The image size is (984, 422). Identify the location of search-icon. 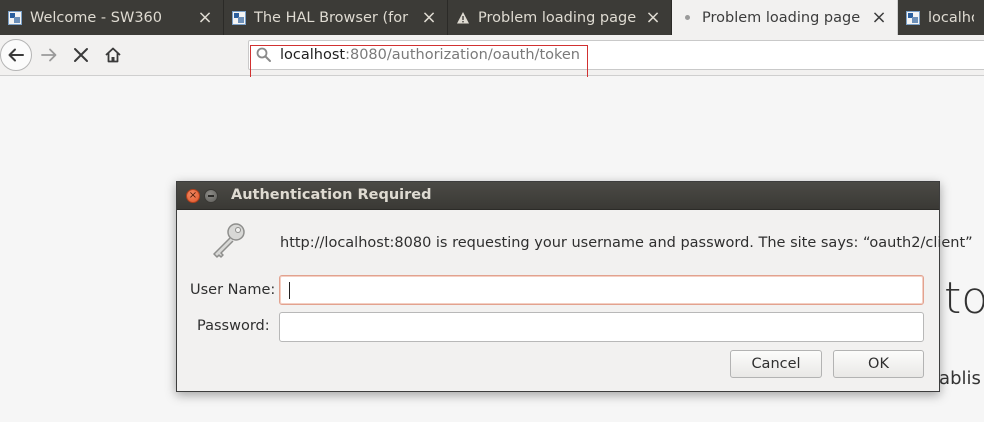
(263, 54).